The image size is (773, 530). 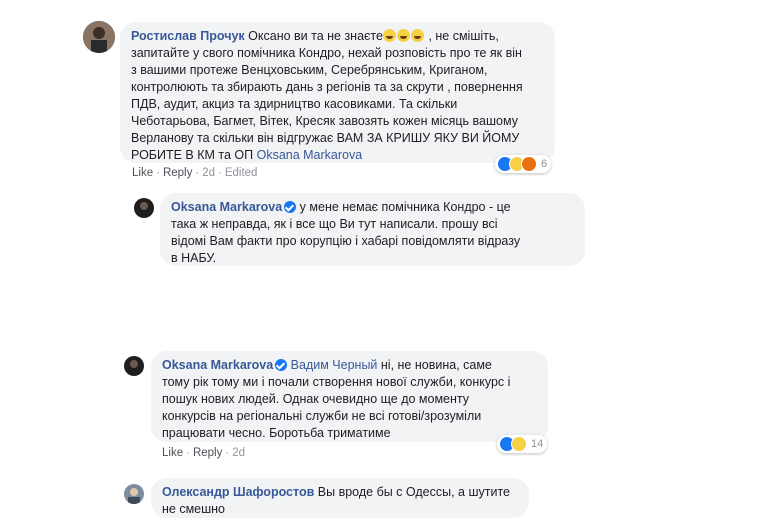 I want to click on comment-text: РОБИТЕ В КМ та ОП, so click(x=194, y=155).